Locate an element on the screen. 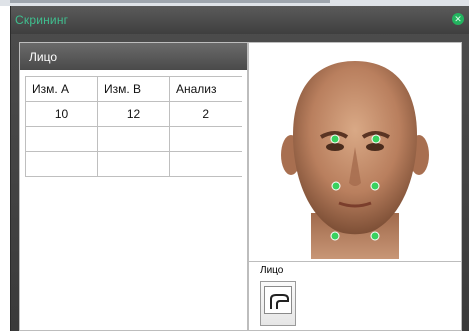 The width and height of the screenshot is (469, 331). marker-left-nose is located at coordinates (336, 186).